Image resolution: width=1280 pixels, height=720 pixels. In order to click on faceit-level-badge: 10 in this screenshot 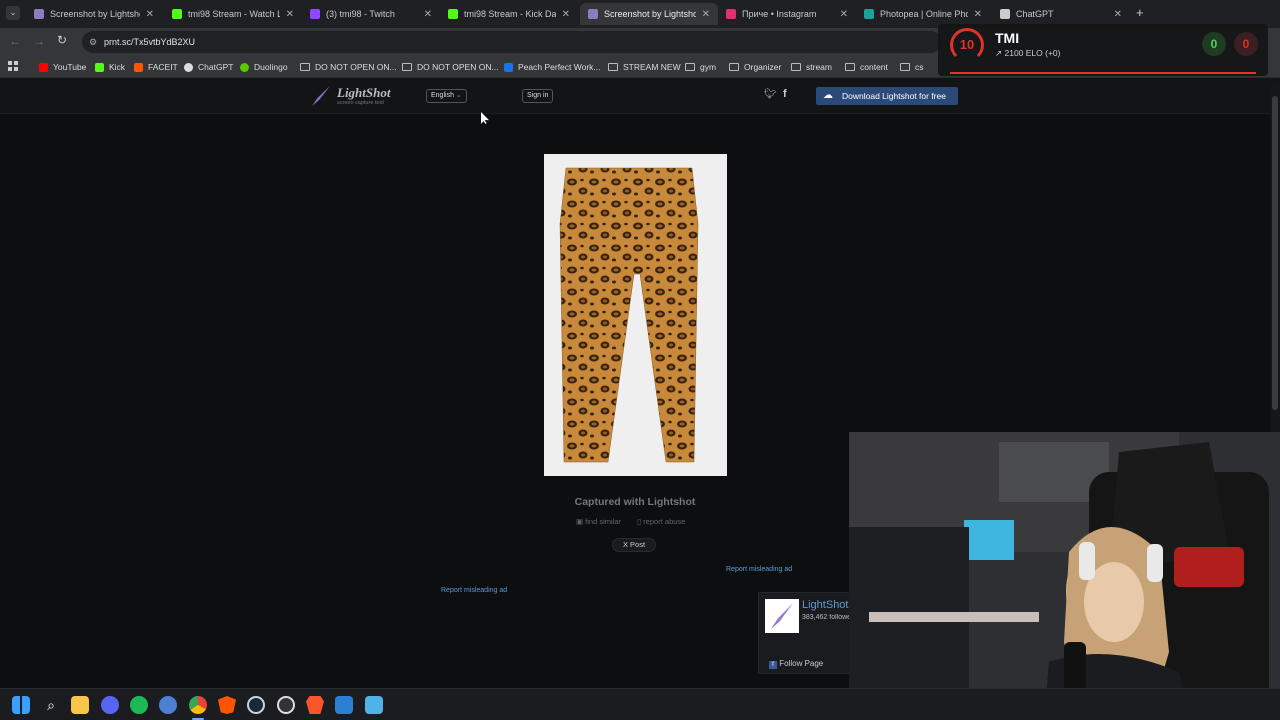, I will do `click(967, 45)`.